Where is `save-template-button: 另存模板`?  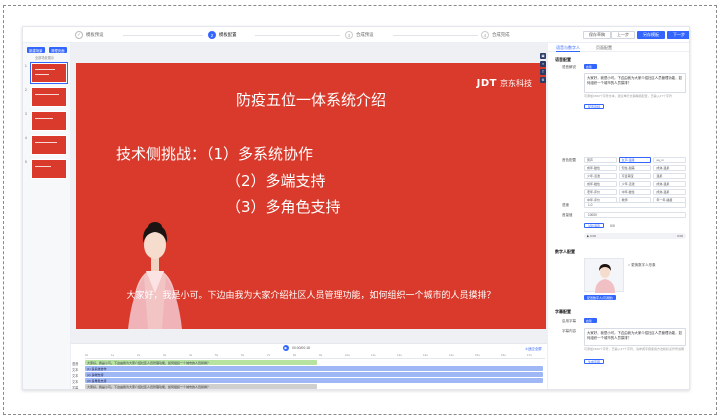
save-template-button: 另存模板 is located at coordinates (651, 35).